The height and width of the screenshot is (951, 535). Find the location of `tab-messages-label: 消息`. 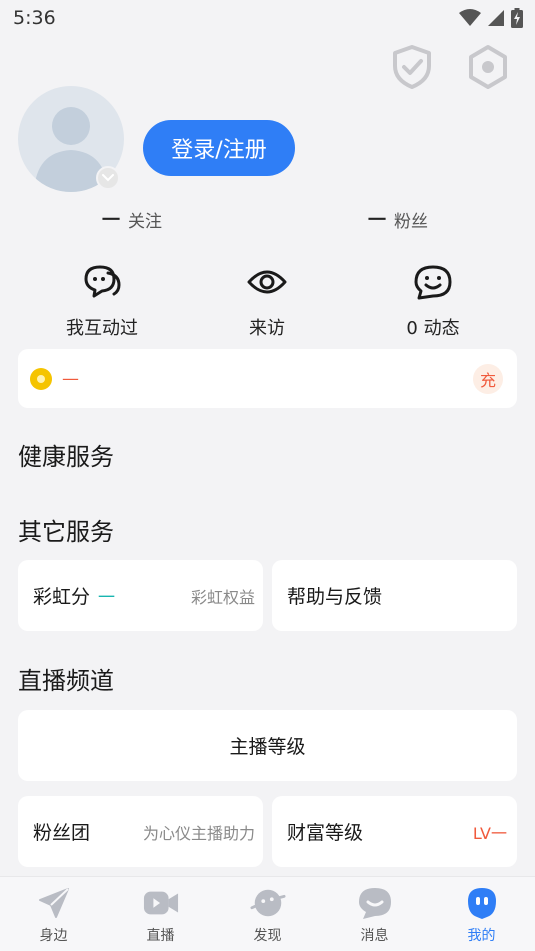

tab-messages-label: 消息 is located at coordinates (374, 936).